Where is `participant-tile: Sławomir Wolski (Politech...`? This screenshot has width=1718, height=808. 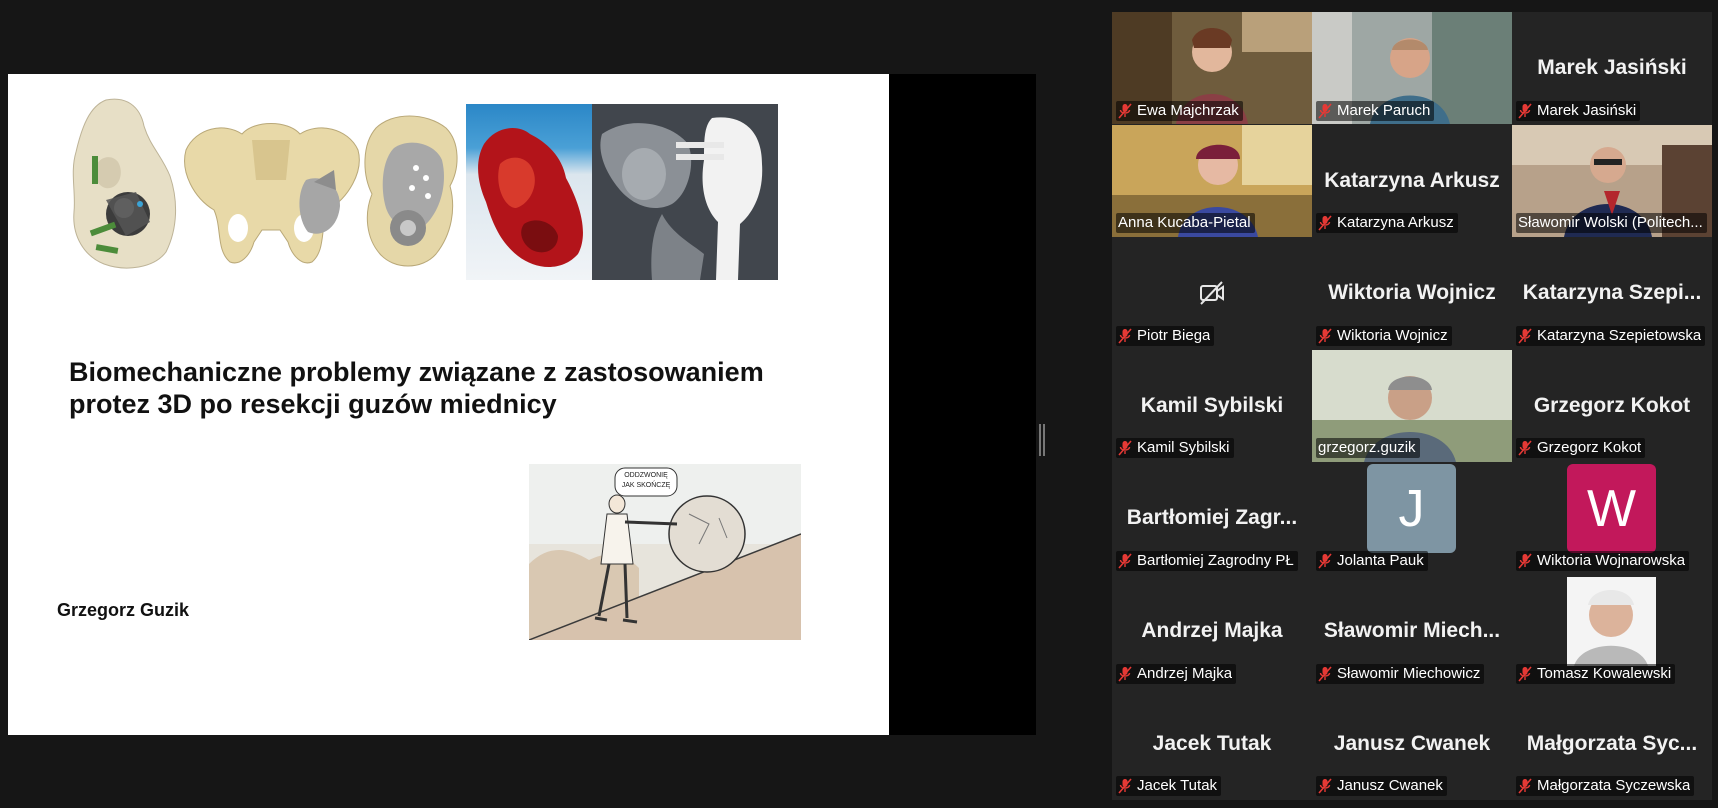
participant-tile: Sławomir Wolski (Politech... is located at coordinates (1612, 181).